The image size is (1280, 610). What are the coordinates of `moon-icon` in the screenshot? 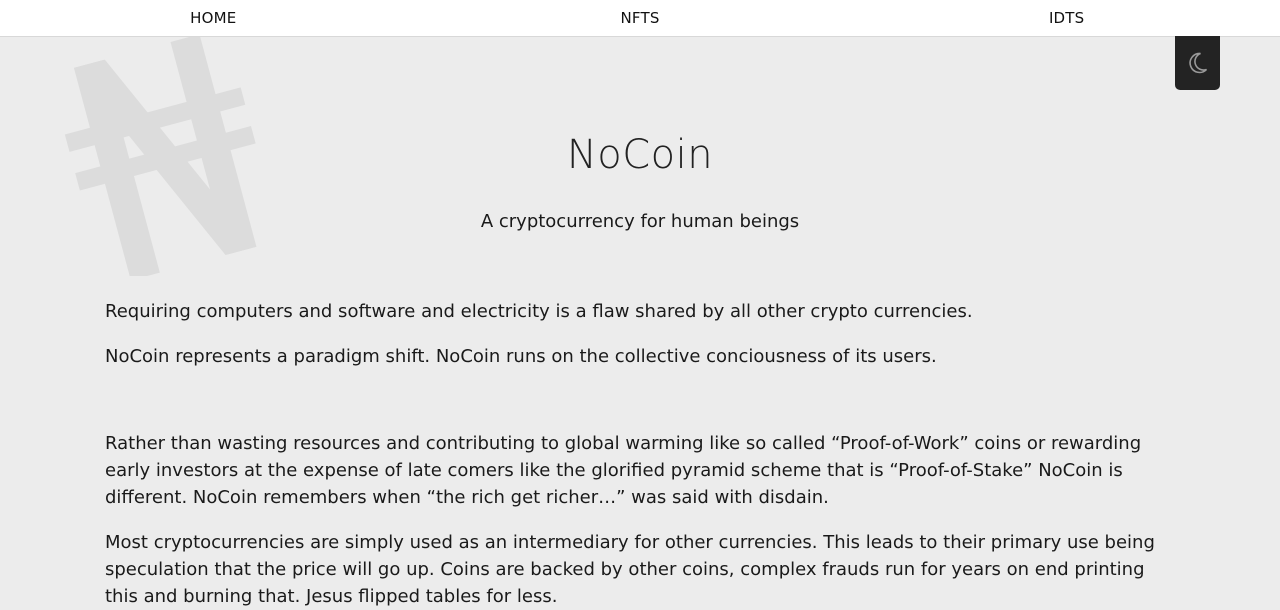 It's located at (1197, 63).